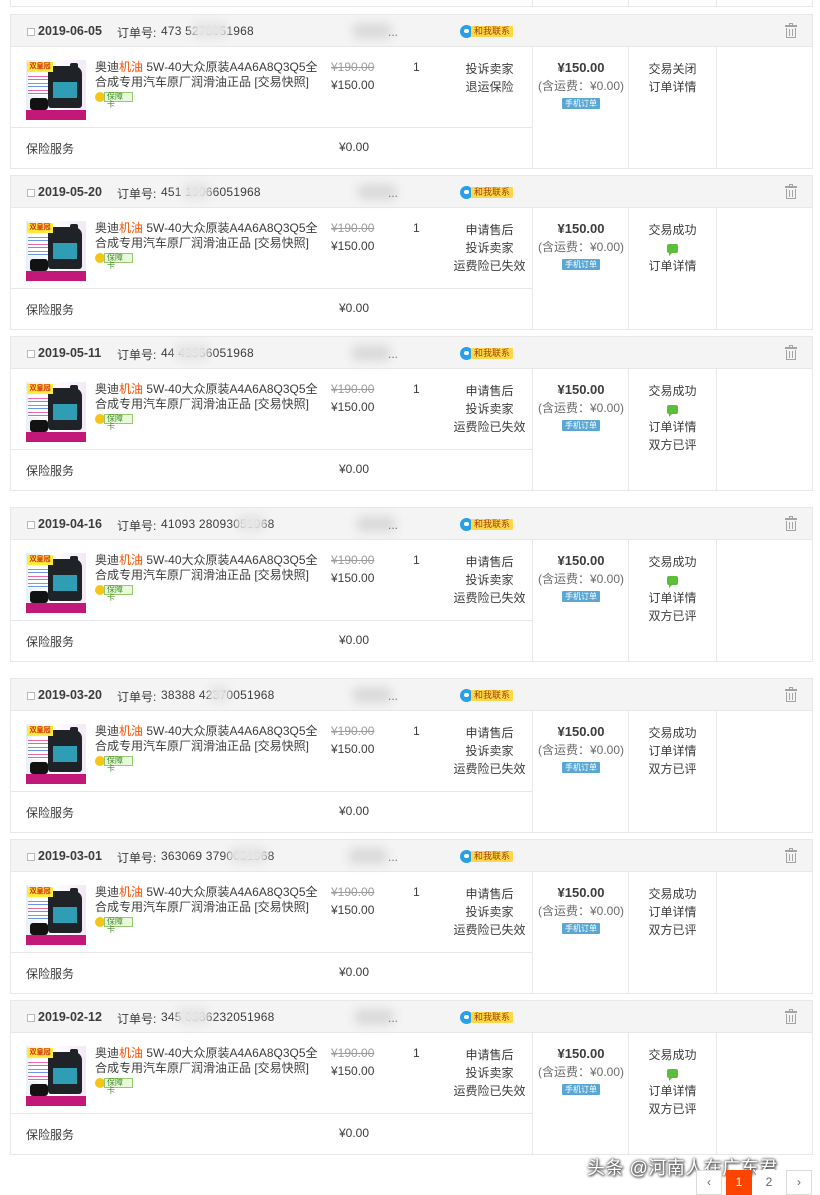 This screenshot has width=820, height=1195. I want to click on order-header: 2019-05-20 订单号: 451 19066051968... 和我联系, so click(411, 192).